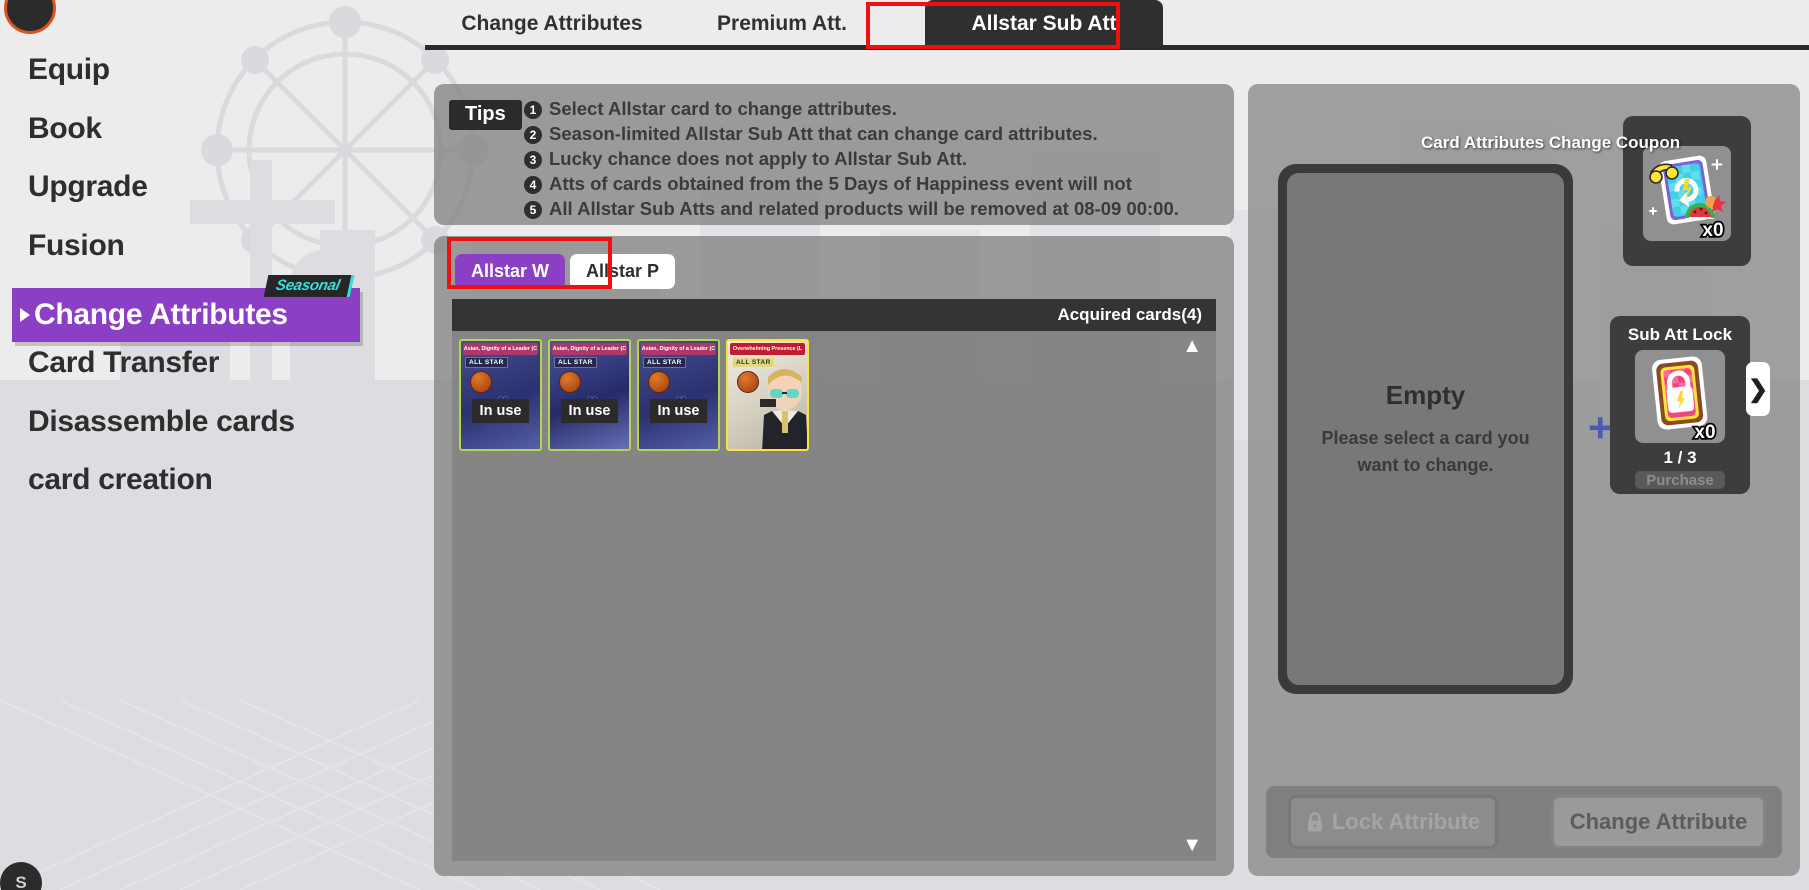  What do you see at coordinates (533, 185) in the screenshot?
I see `tip-number: 4` at bounding box center [533, 185].